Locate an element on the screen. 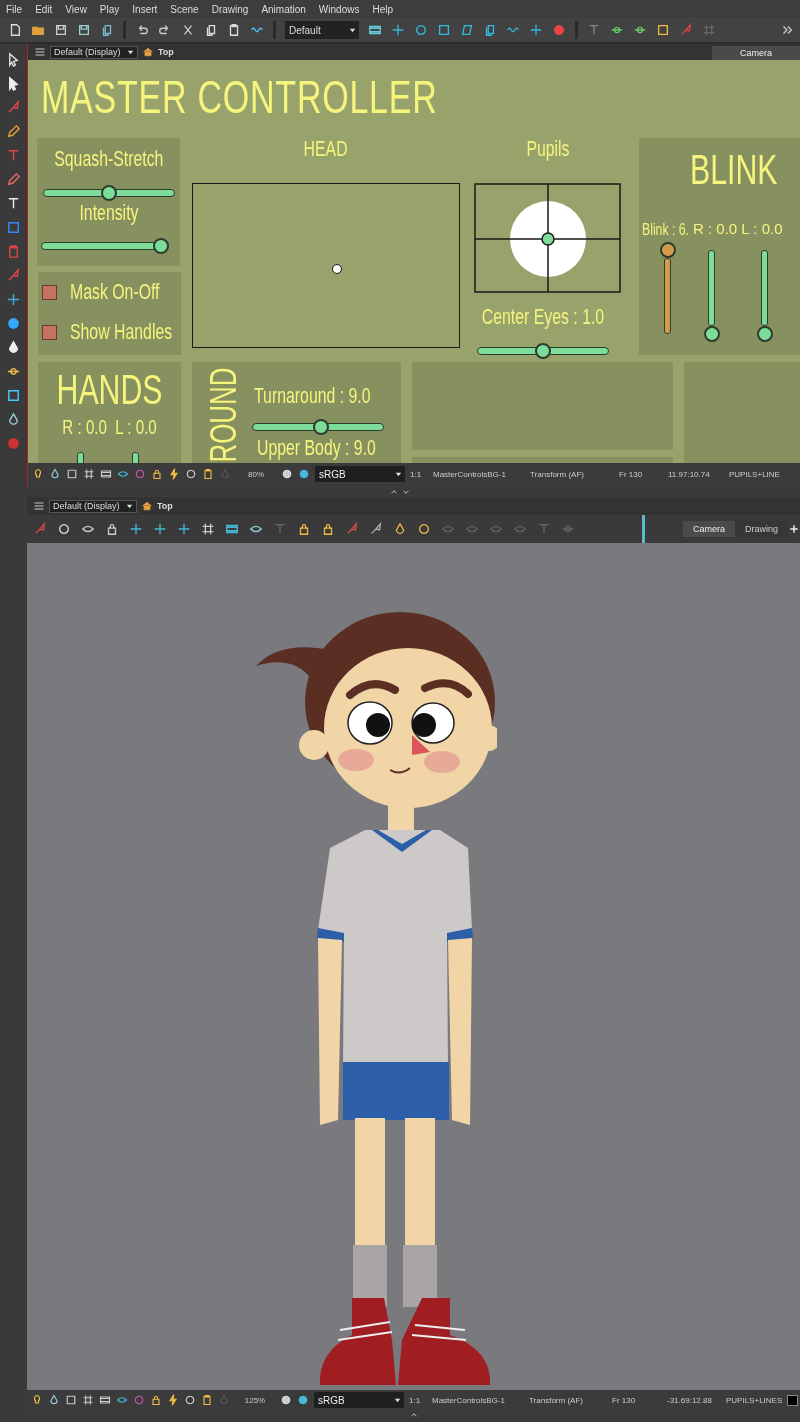 The image size is (800, 1422). slider-label: Squash-Stretch is located at coordinates (108, 159).